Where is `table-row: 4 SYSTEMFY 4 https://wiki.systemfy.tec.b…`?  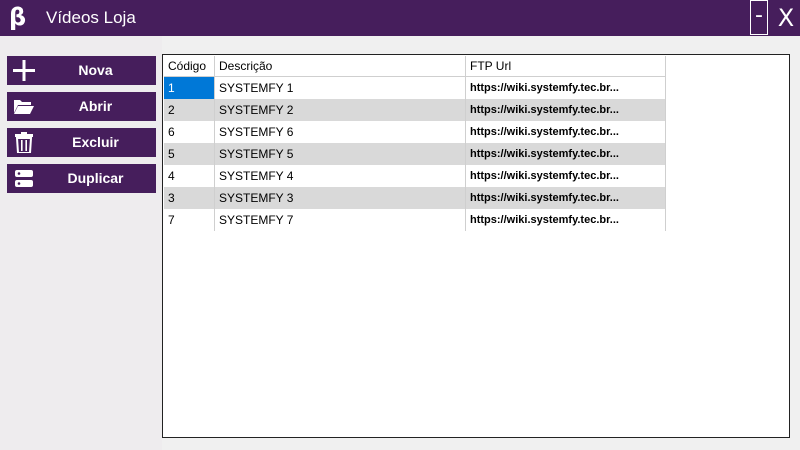 table-row: 4 SYSTEMFY 4 https://wiki.systemfy.tec.b… is located at coordinates (415, 176).